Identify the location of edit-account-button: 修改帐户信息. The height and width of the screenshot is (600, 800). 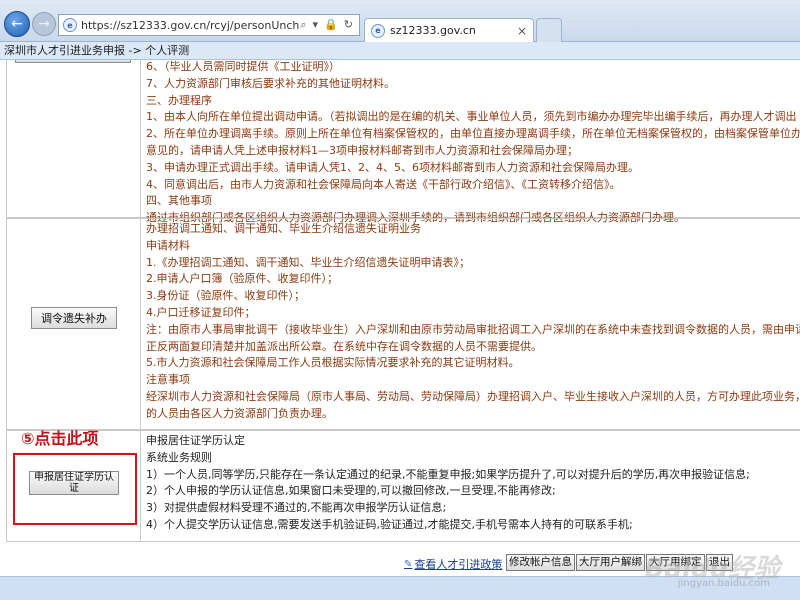
(540, 562).